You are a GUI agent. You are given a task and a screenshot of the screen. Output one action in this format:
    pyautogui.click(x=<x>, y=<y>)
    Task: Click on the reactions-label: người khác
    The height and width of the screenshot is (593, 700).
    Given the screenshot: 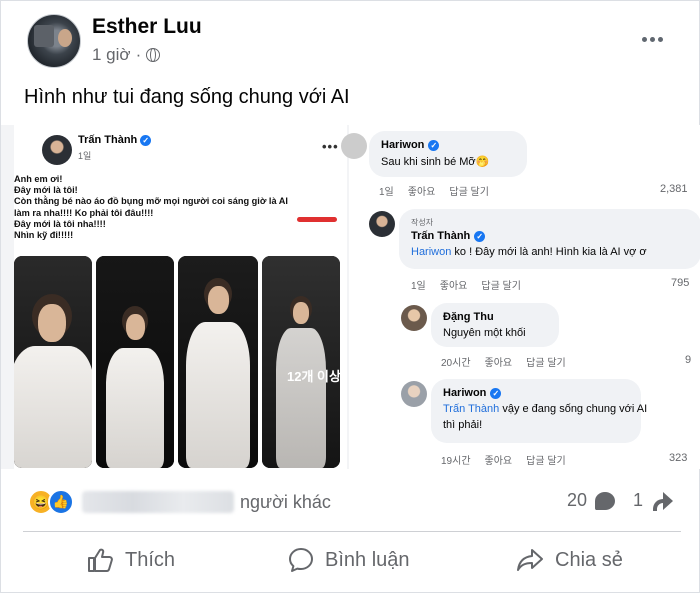 What is the action you would take?
    pyautogui.click(x=285, y=501)
    